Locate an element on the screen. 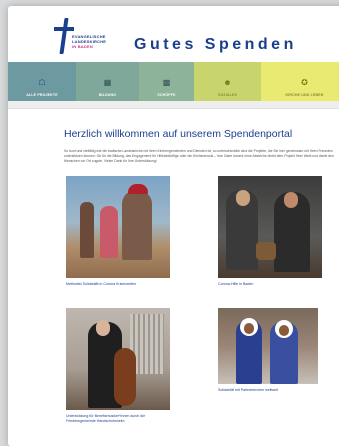  book-icon: ▦ is located at coordinates (107, 82).